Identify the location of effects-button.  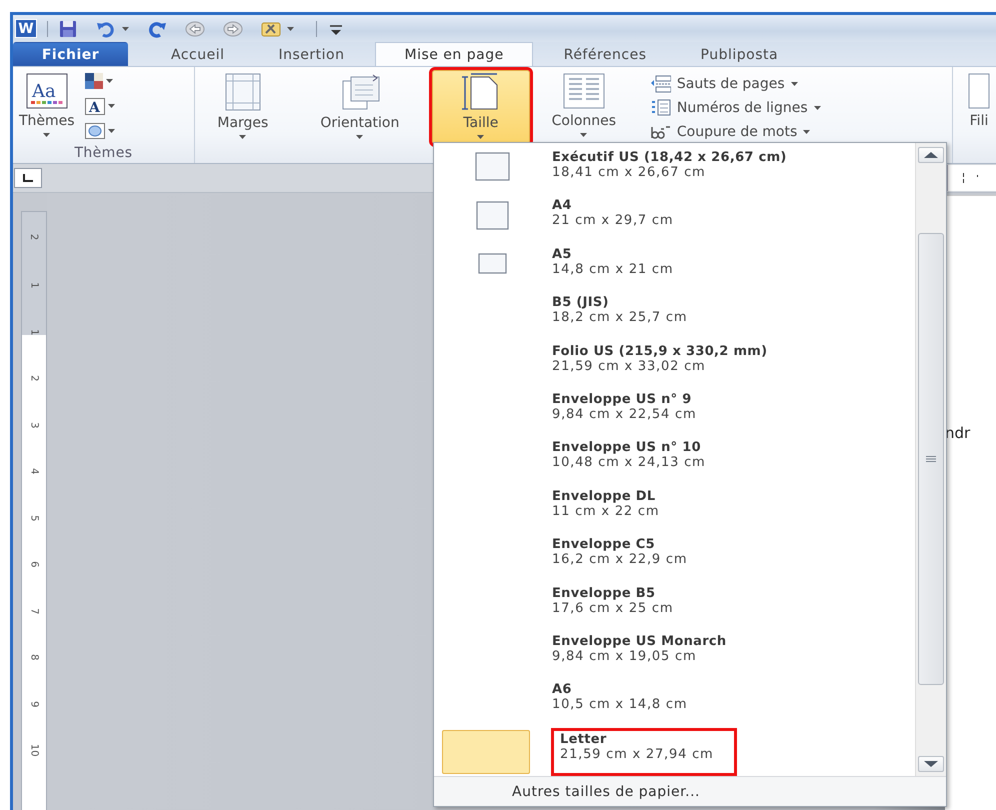
(100, 131).